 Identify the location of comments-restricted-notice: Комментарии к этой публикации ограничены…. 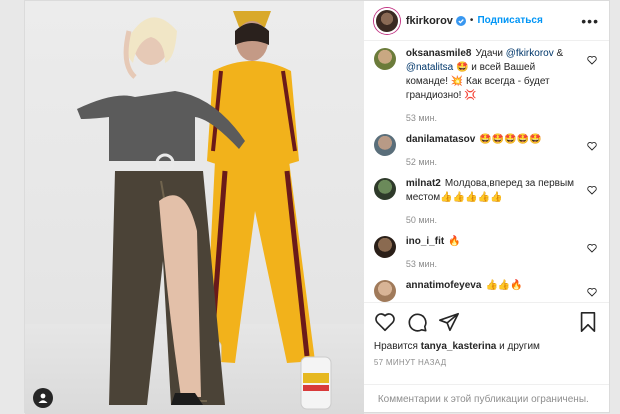
(486, 399).